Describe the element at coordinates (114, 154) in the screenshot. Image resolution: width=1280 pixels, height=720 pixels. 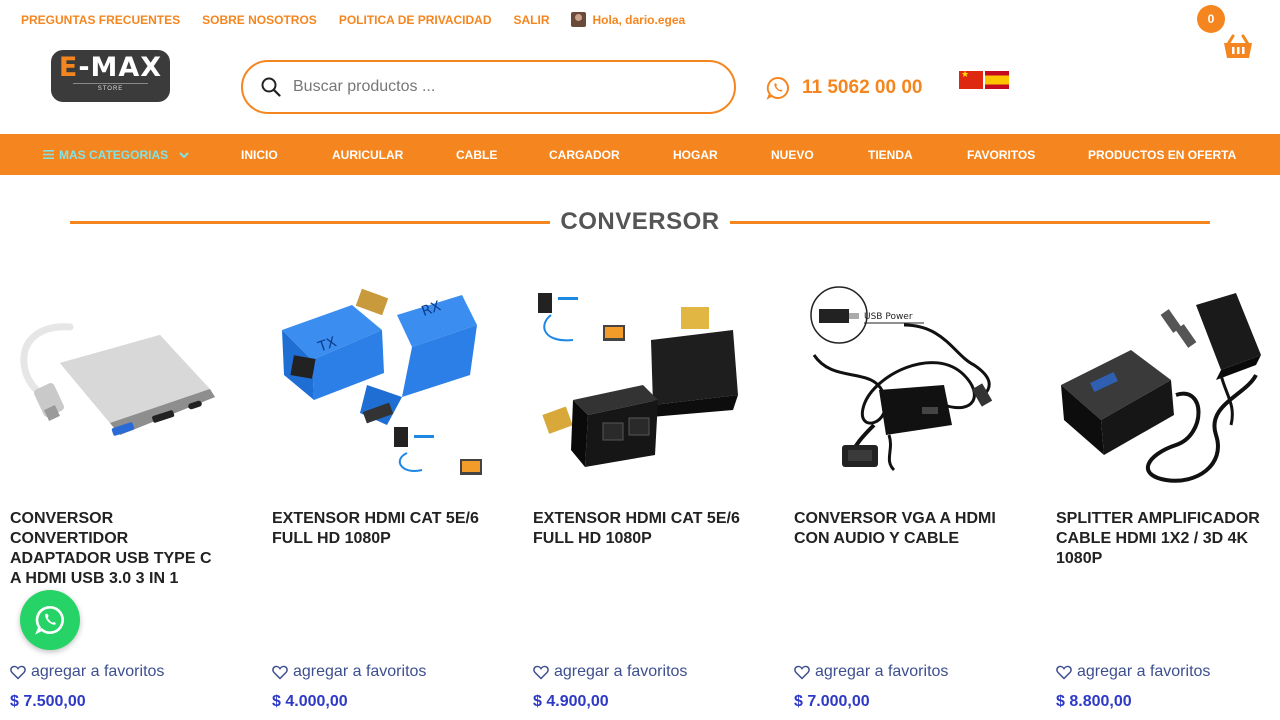
I see `more-categories-label: MAS CATEGORIAS` at that location.